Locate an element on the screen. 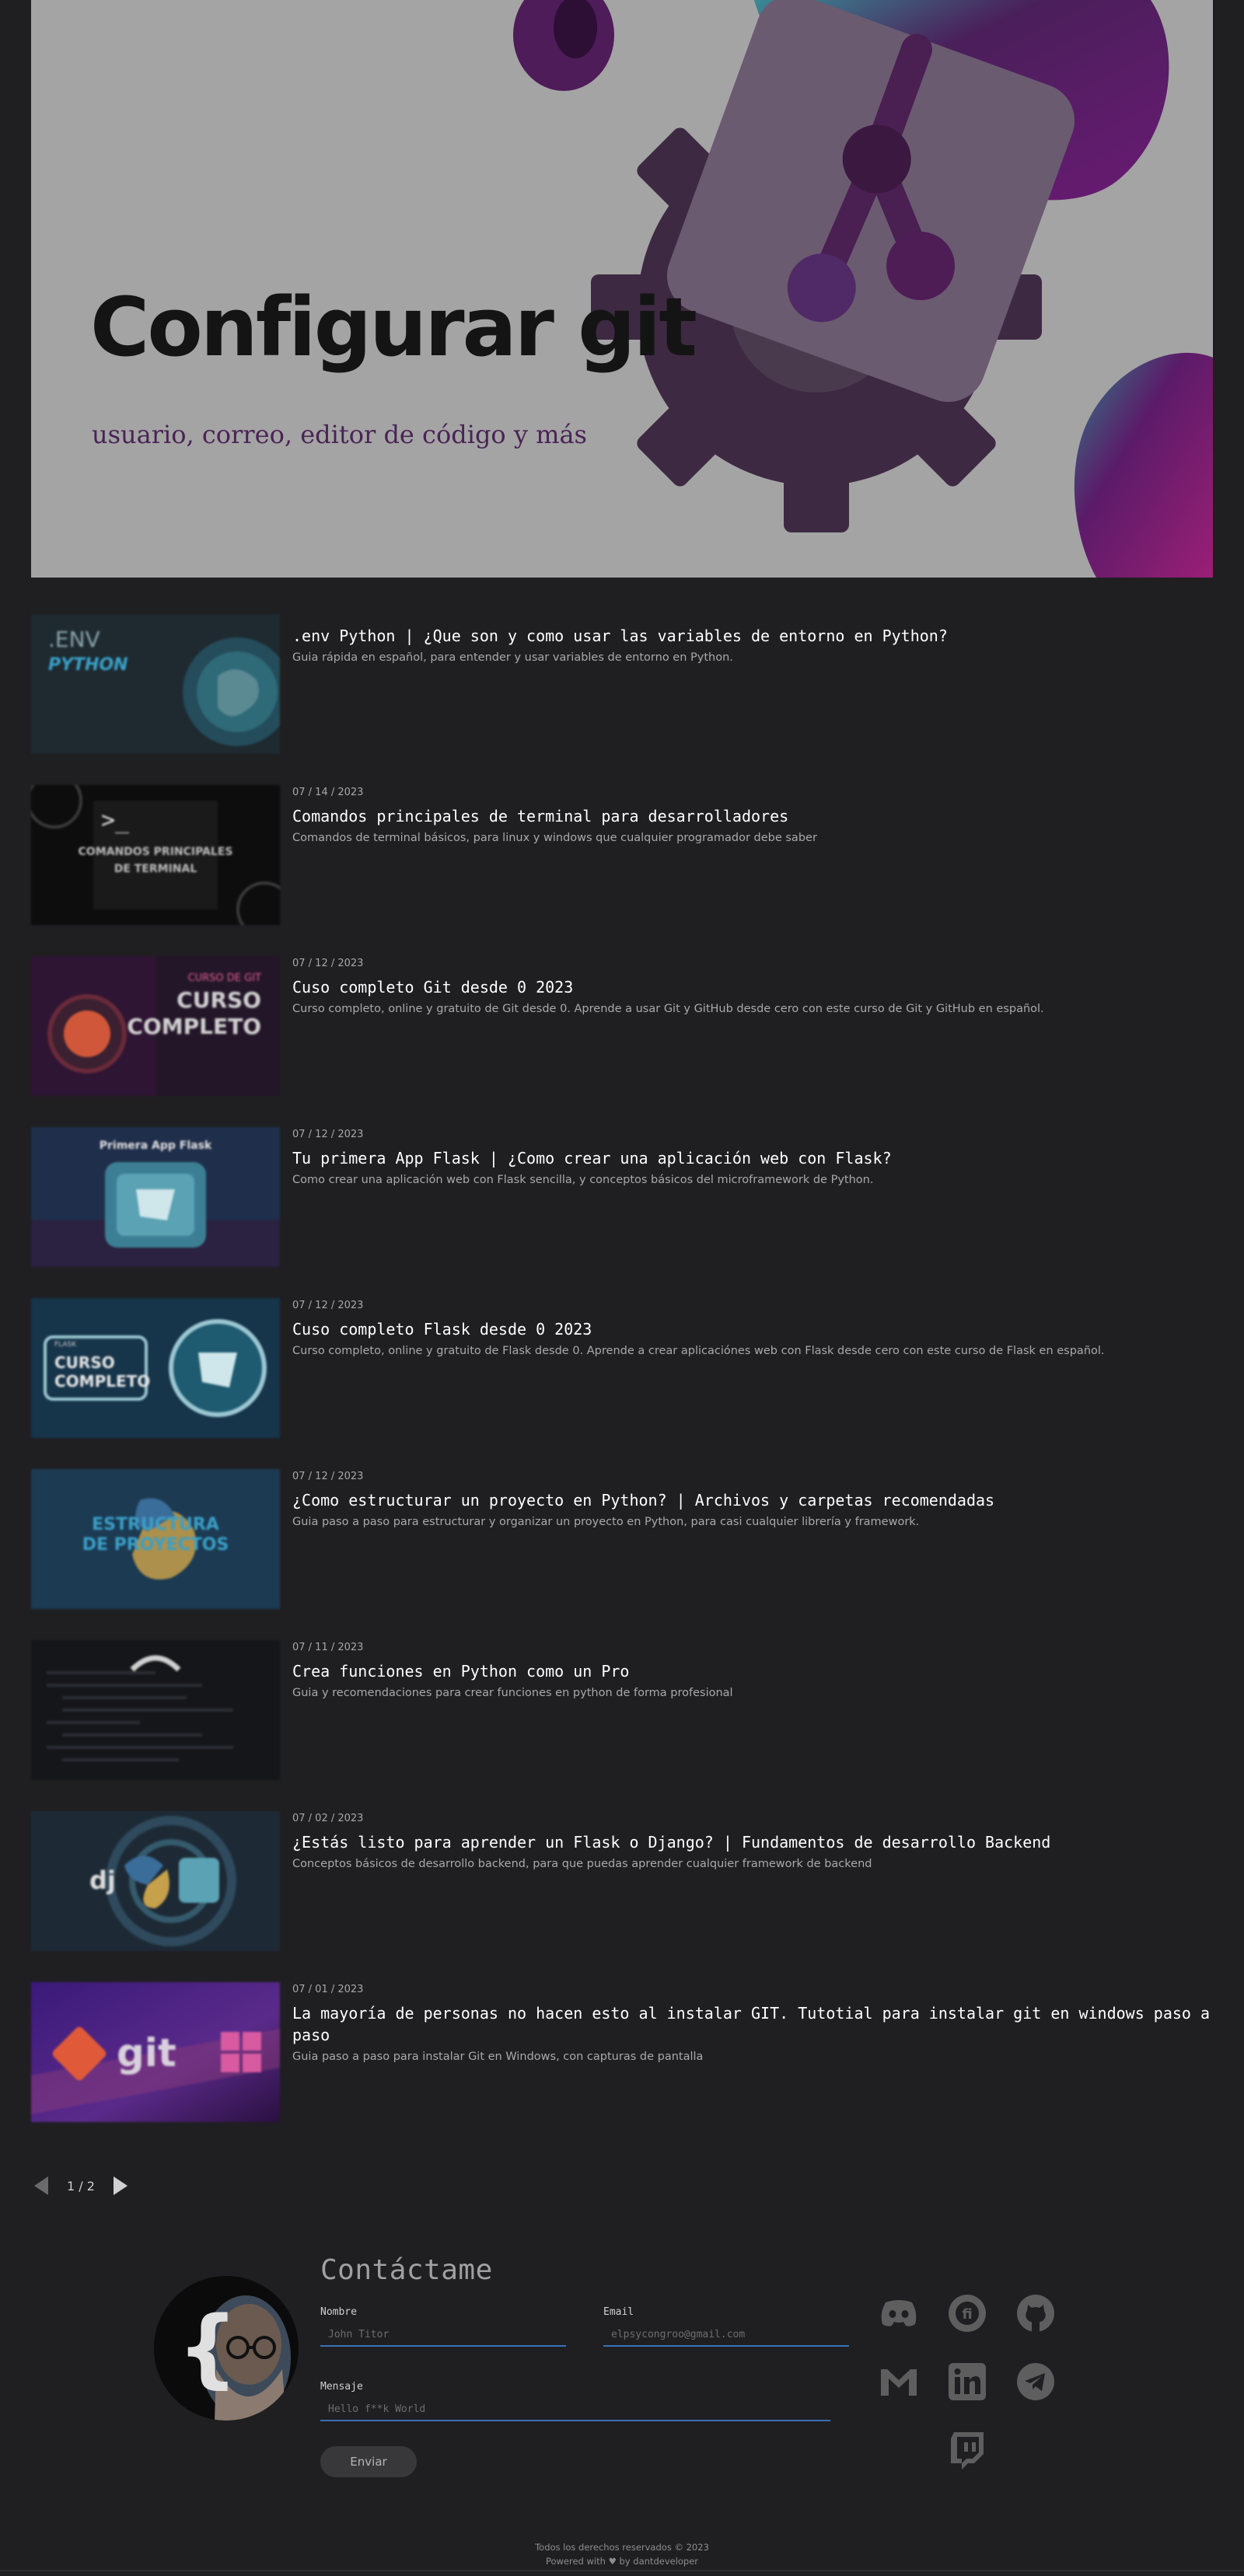 This screenshot has height=2576, width=1244. caret-left-icon is located at coordinates (41, 2185).